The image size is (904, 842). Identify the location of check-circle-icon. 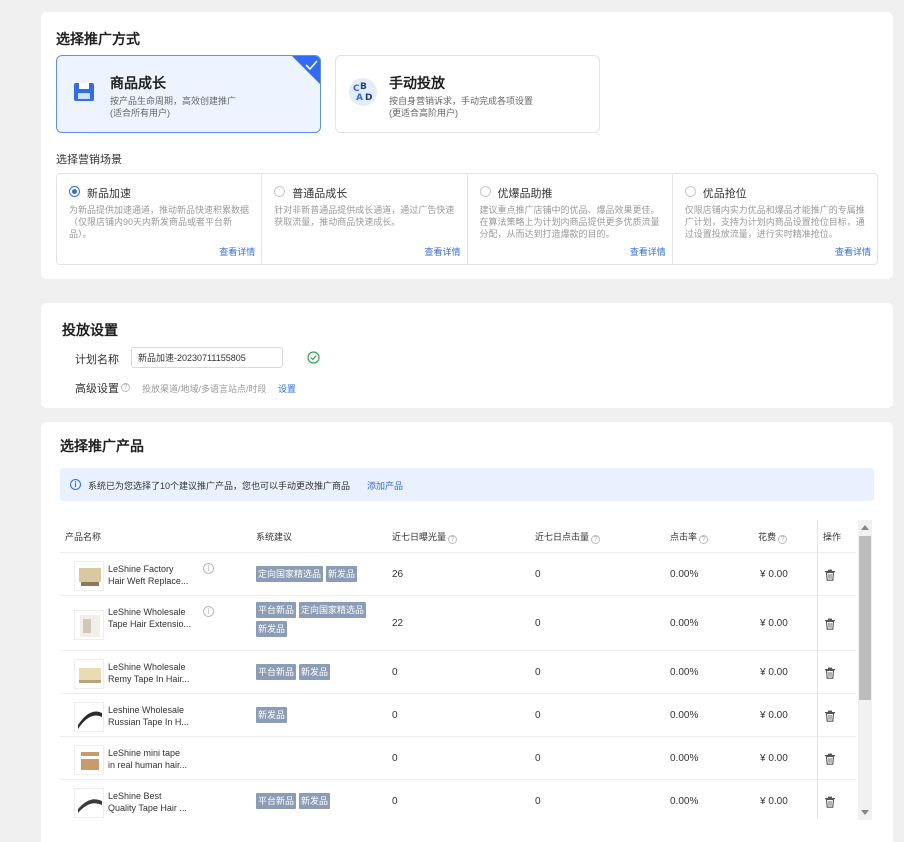
(313, 357).